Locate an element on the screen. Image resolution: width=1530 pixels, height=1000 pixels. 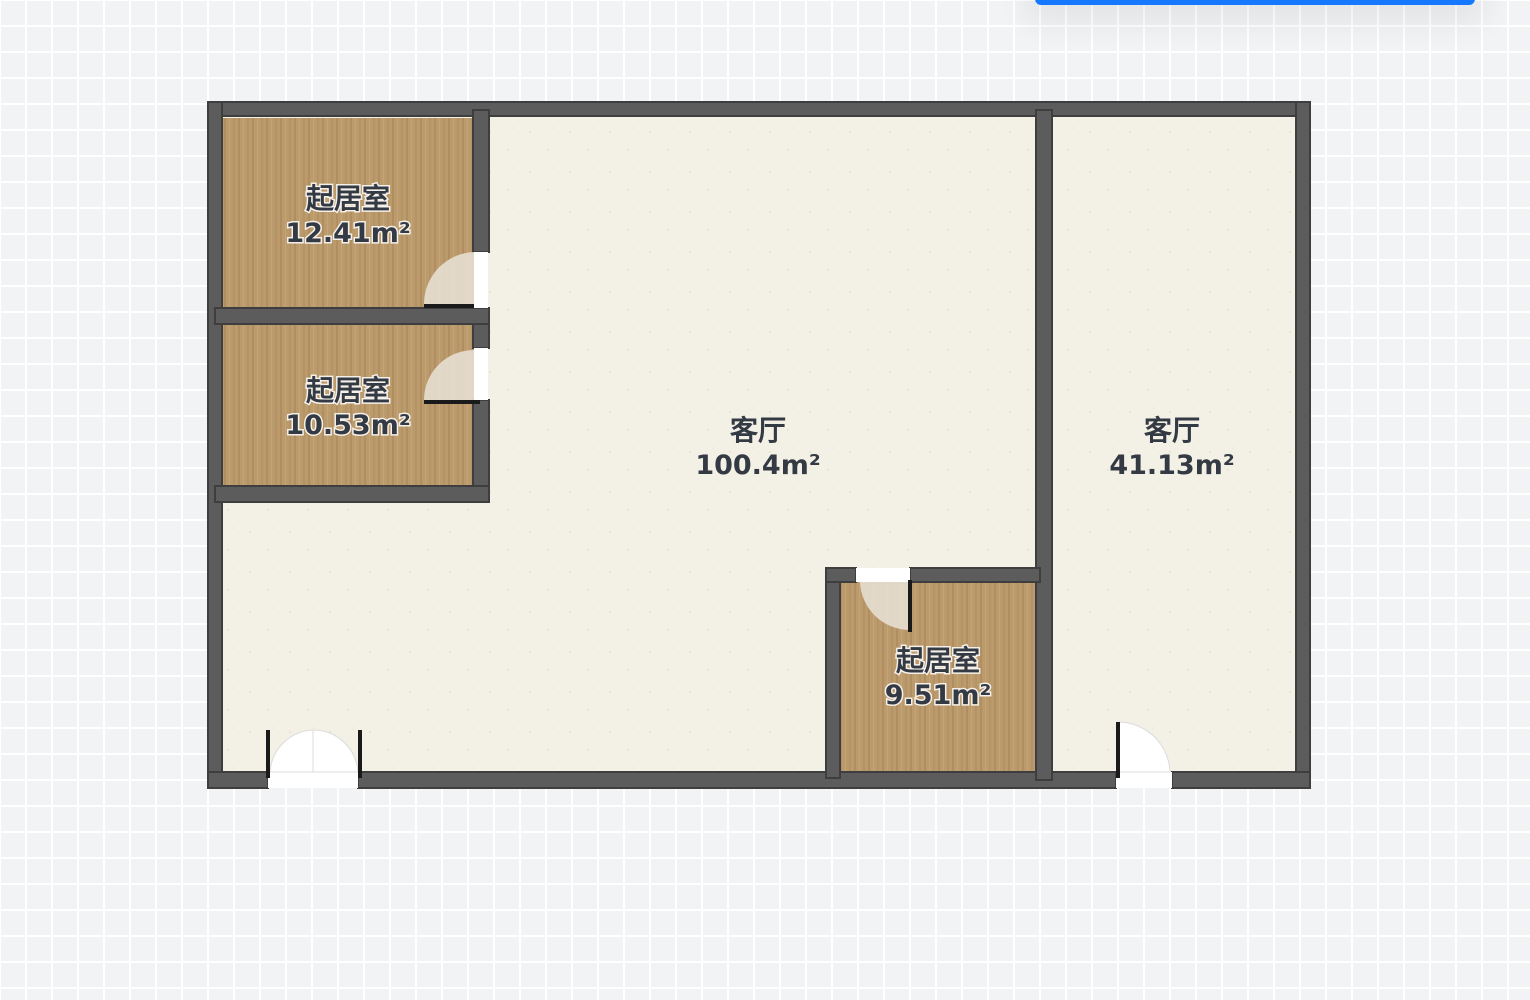
floor-bedroom-mid is located at coordinates (351, 407).